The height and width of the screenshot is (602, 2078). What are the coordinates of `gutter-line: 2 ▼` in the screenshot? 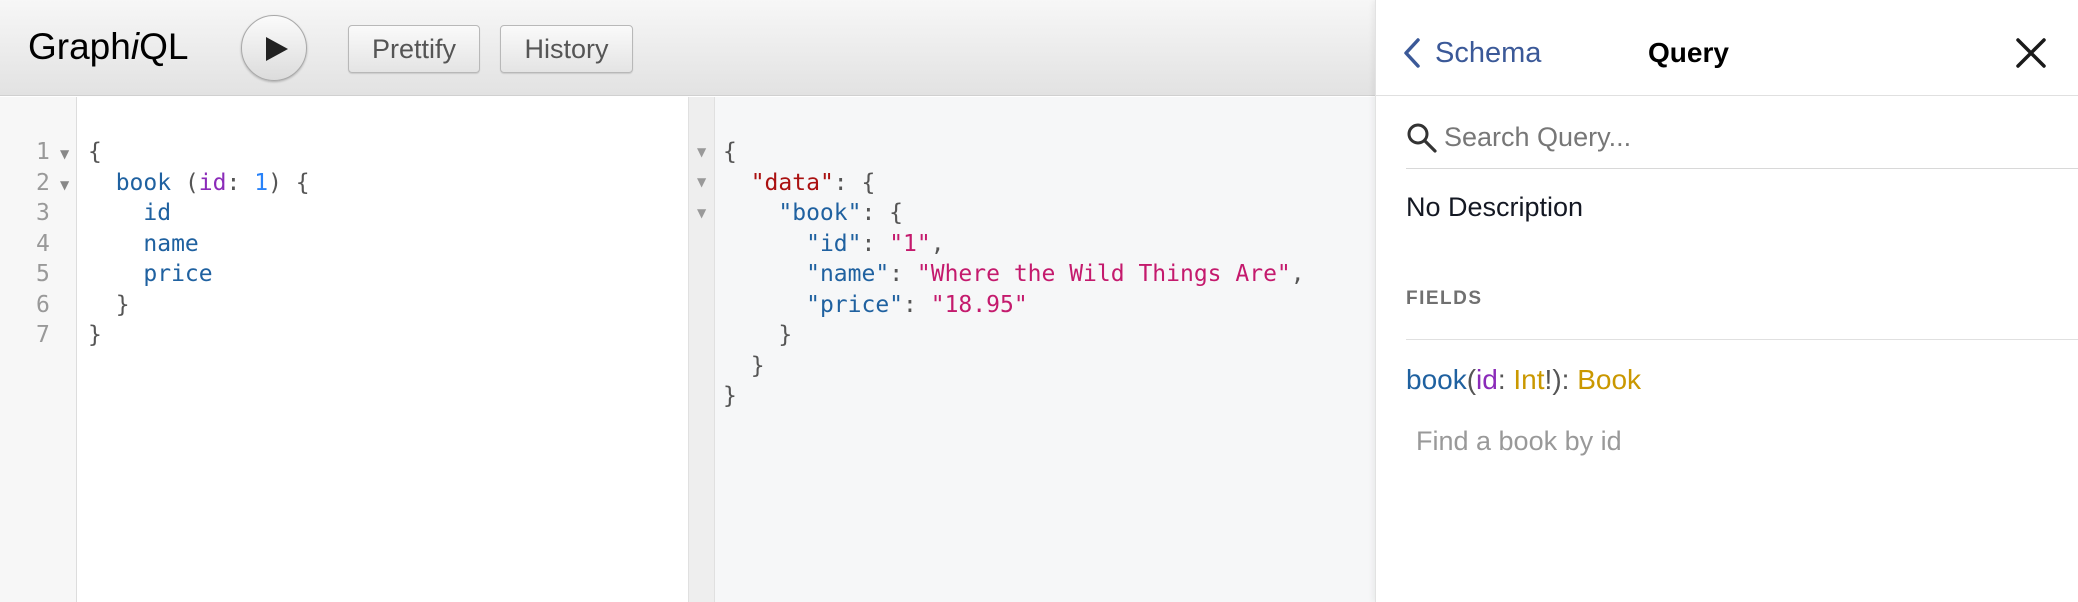 It's located at (38, 183).